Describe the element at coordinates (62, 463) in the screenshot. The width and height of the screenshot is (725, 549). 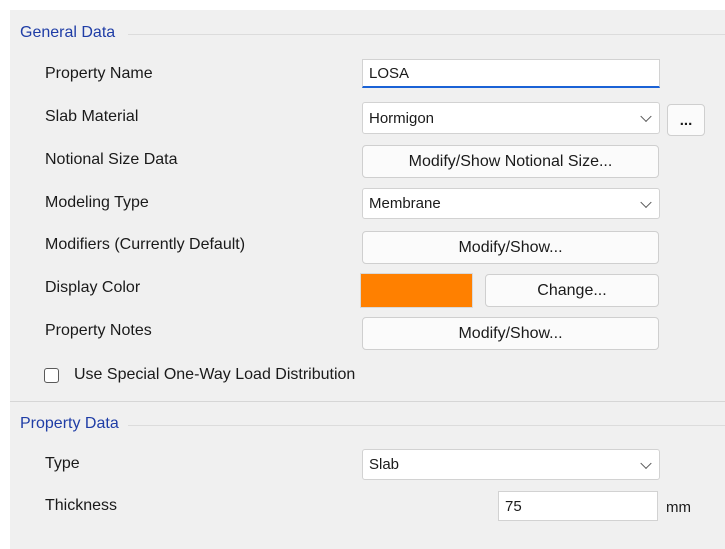
I see `type-label: Type` at that location.